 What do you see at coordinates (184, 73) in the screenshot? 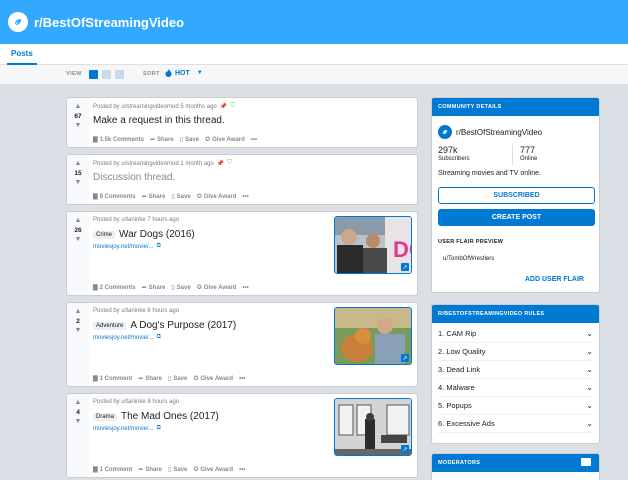
I see `sort-dropdown: HOT ▼` at bounding box center [184, 73].